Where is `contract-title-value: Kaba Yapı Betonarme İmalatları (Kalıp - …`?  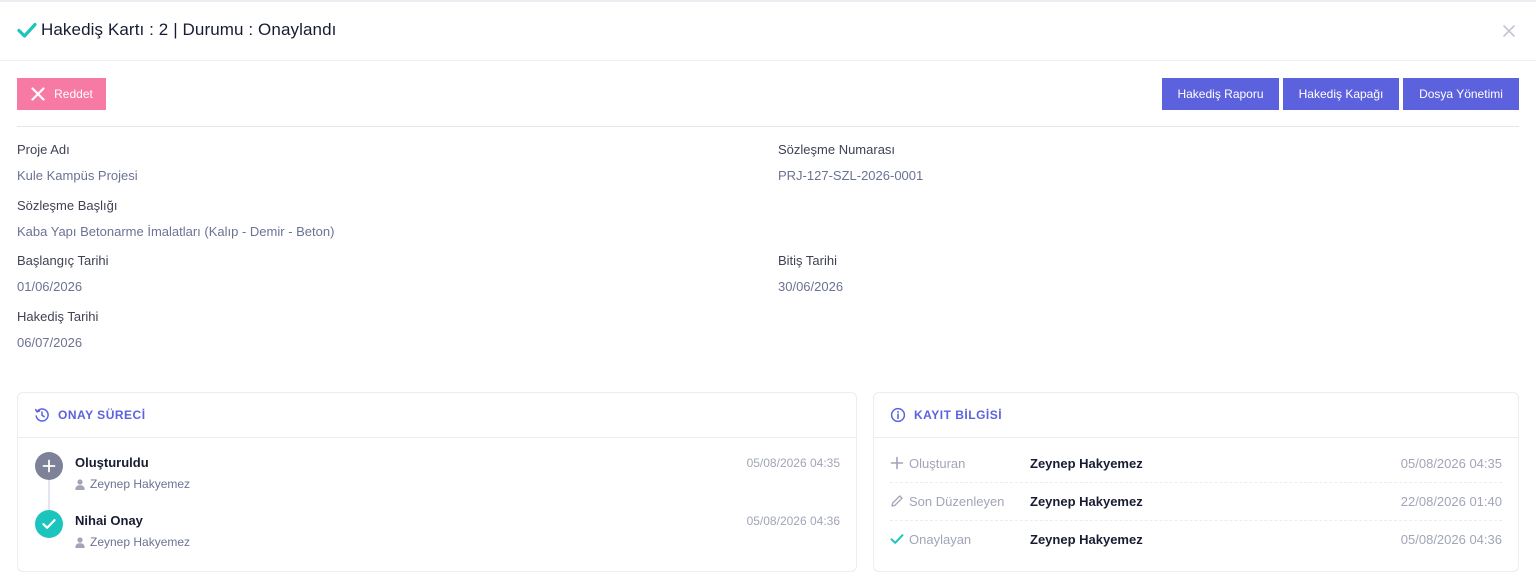 contract-title-value: Kaba Yapı Betonarme İmalatları (Kalıp - … is located at coordinates (176, 231).